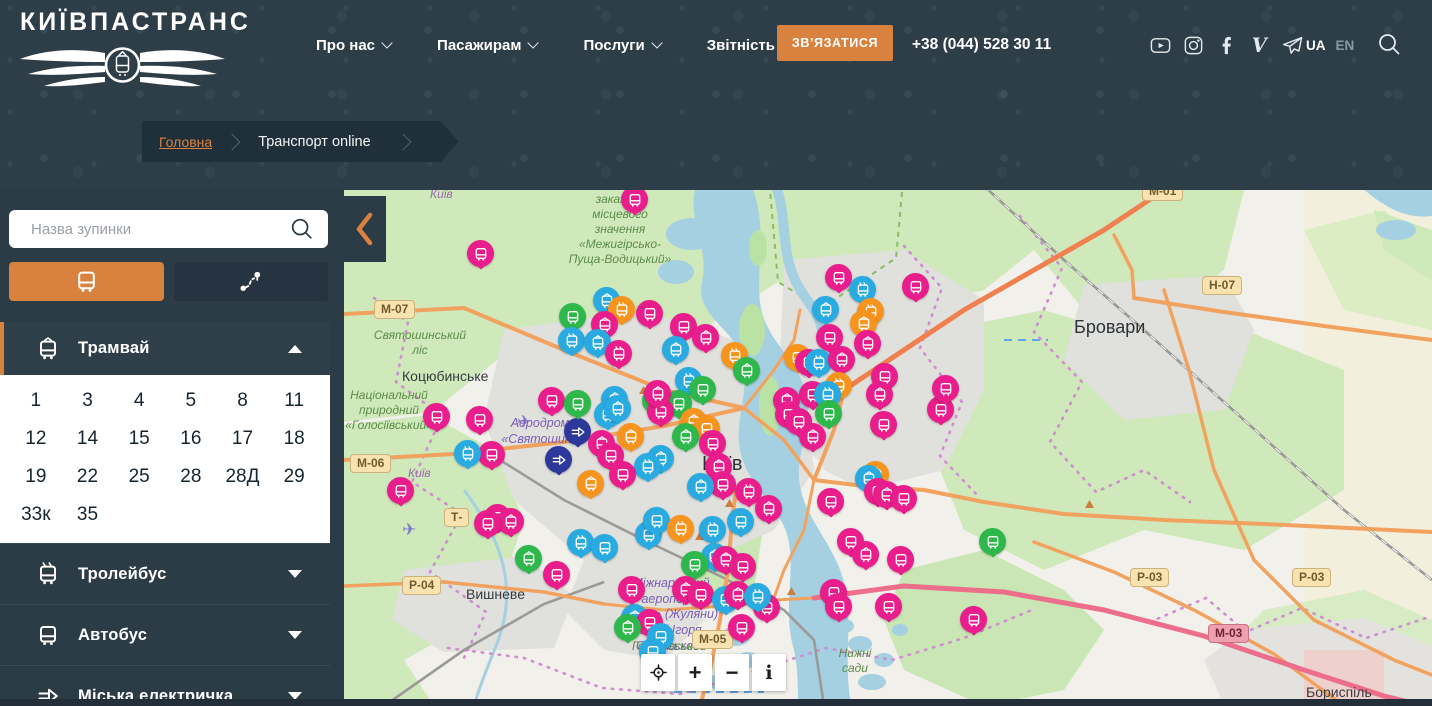 The width and height of the screenshot is (1432, 706). What do you see at coordinates (1345, 45) in the screenshot?
I see `lang-en: EN` at bounding box center [1345, 45].